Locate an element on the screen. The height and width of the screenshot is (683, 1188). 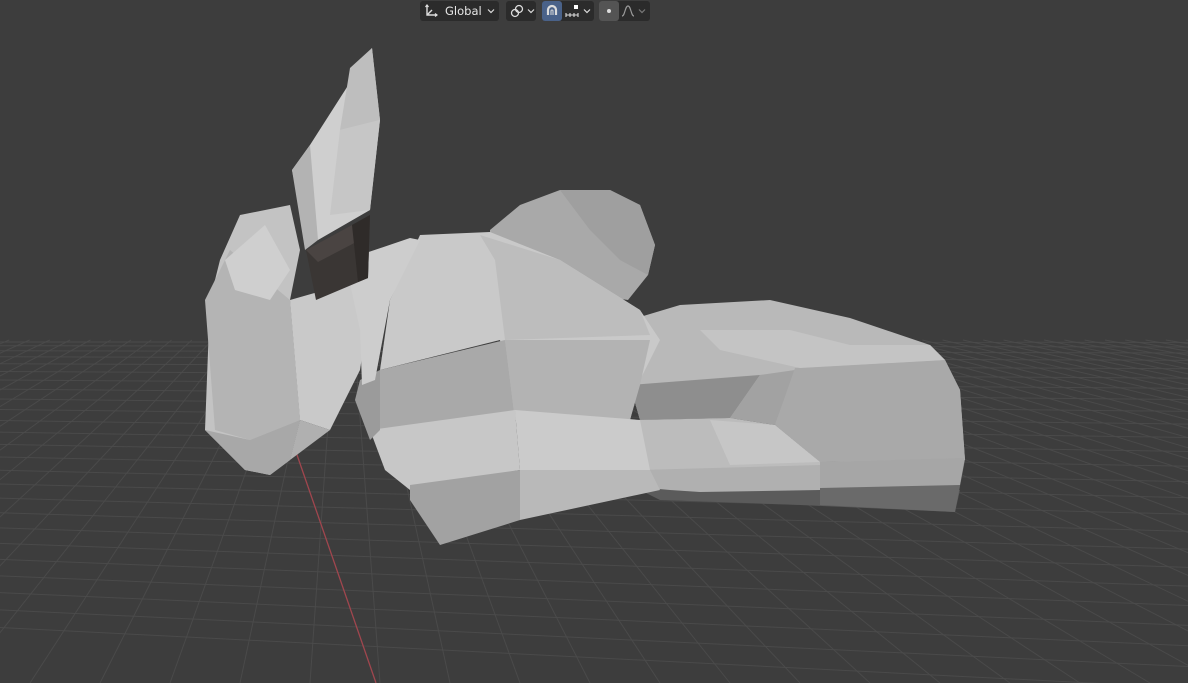
x-axis-line is located at coordinates (336, 567).